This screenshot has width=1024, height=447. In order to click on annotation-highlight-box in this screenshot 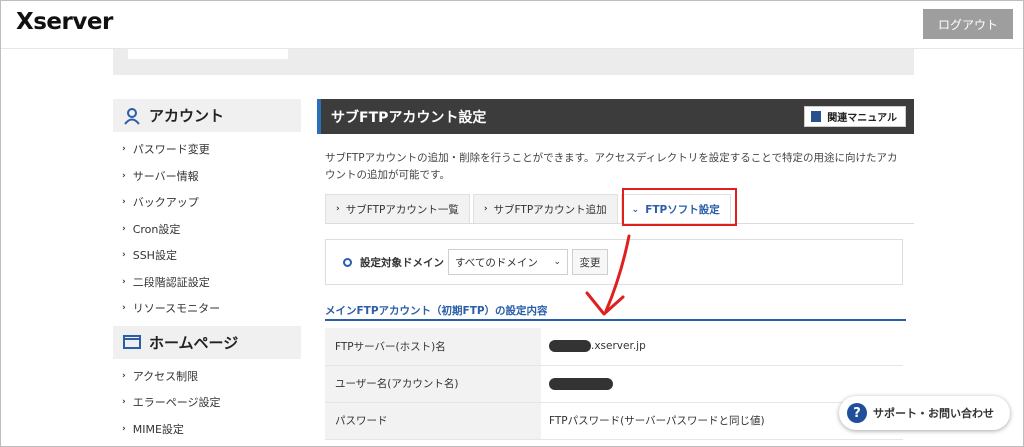, I will do `click(679, 207)`.